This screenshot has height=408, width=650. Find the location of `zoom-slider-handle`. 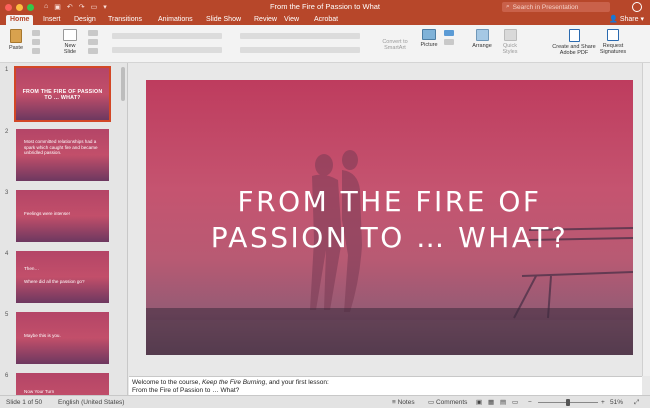

zoom-slider-handle is located at coordinates (568, 402).